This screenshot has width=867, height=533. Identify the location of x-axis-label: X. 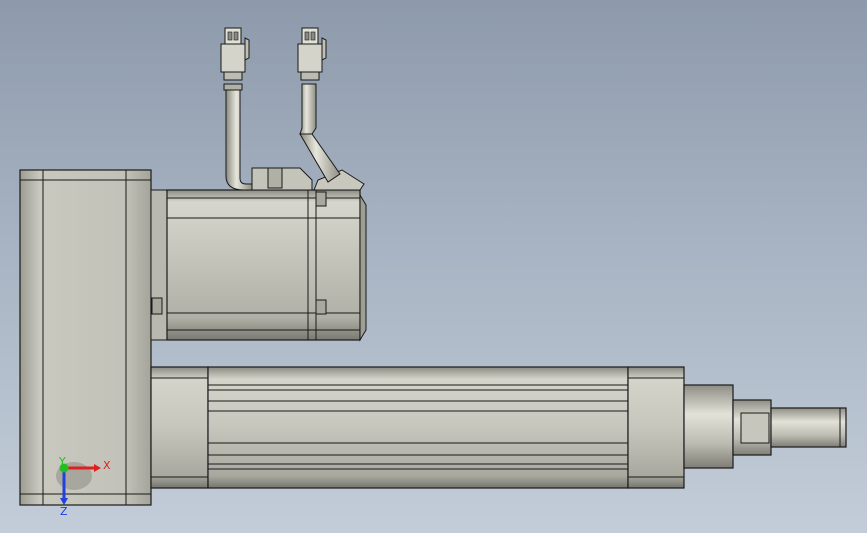
(107, 465).